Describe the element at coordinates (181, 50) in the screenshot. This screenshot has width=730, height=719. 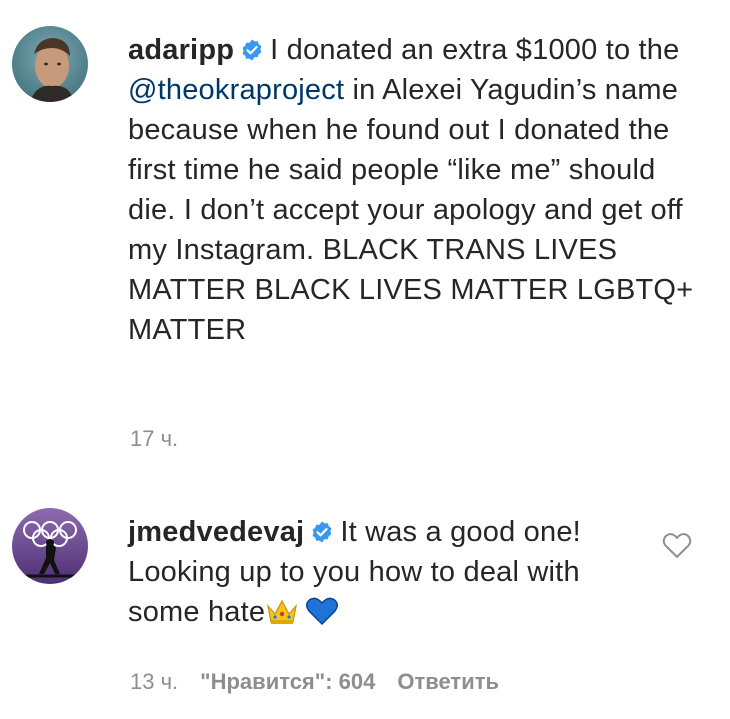
I see `username-link: adaripp` at that location.